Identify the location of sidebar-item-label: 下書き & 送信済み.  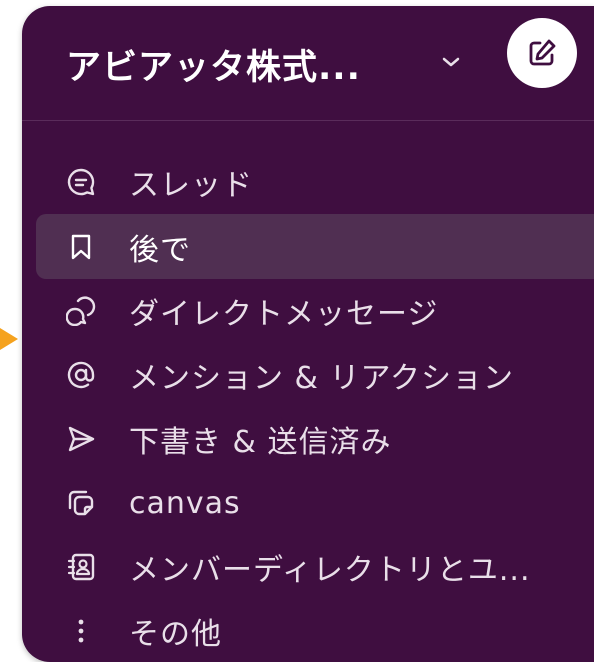
(260, 442).